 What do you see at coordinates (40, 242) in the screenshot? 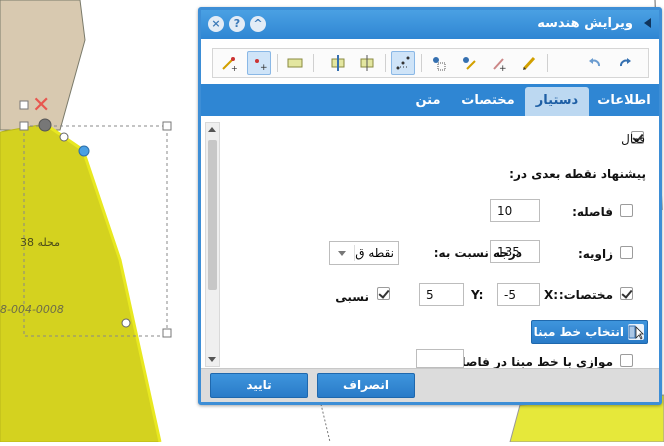
I see `parcel-label: محله 38` at bounding box center [40, 242].